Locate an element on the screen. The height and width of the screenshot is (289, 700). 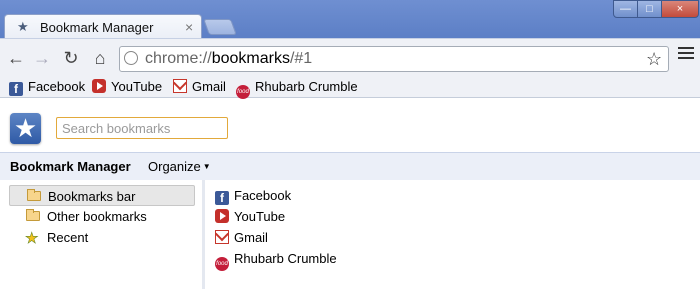
organize-menu: Organize ▼ is located at coordinates (179, 166).